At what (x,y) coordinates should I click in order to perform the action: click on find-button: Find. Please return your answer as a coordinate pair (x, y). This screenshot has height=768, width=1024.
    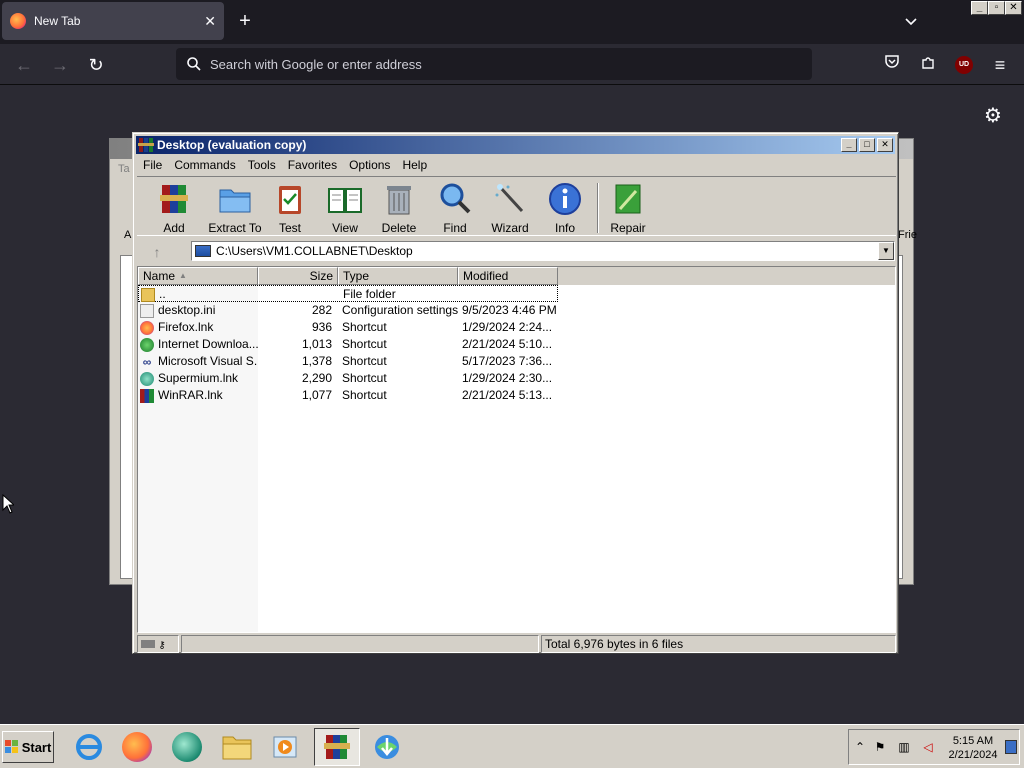
    Looking at the image, I should click on (455, 208).